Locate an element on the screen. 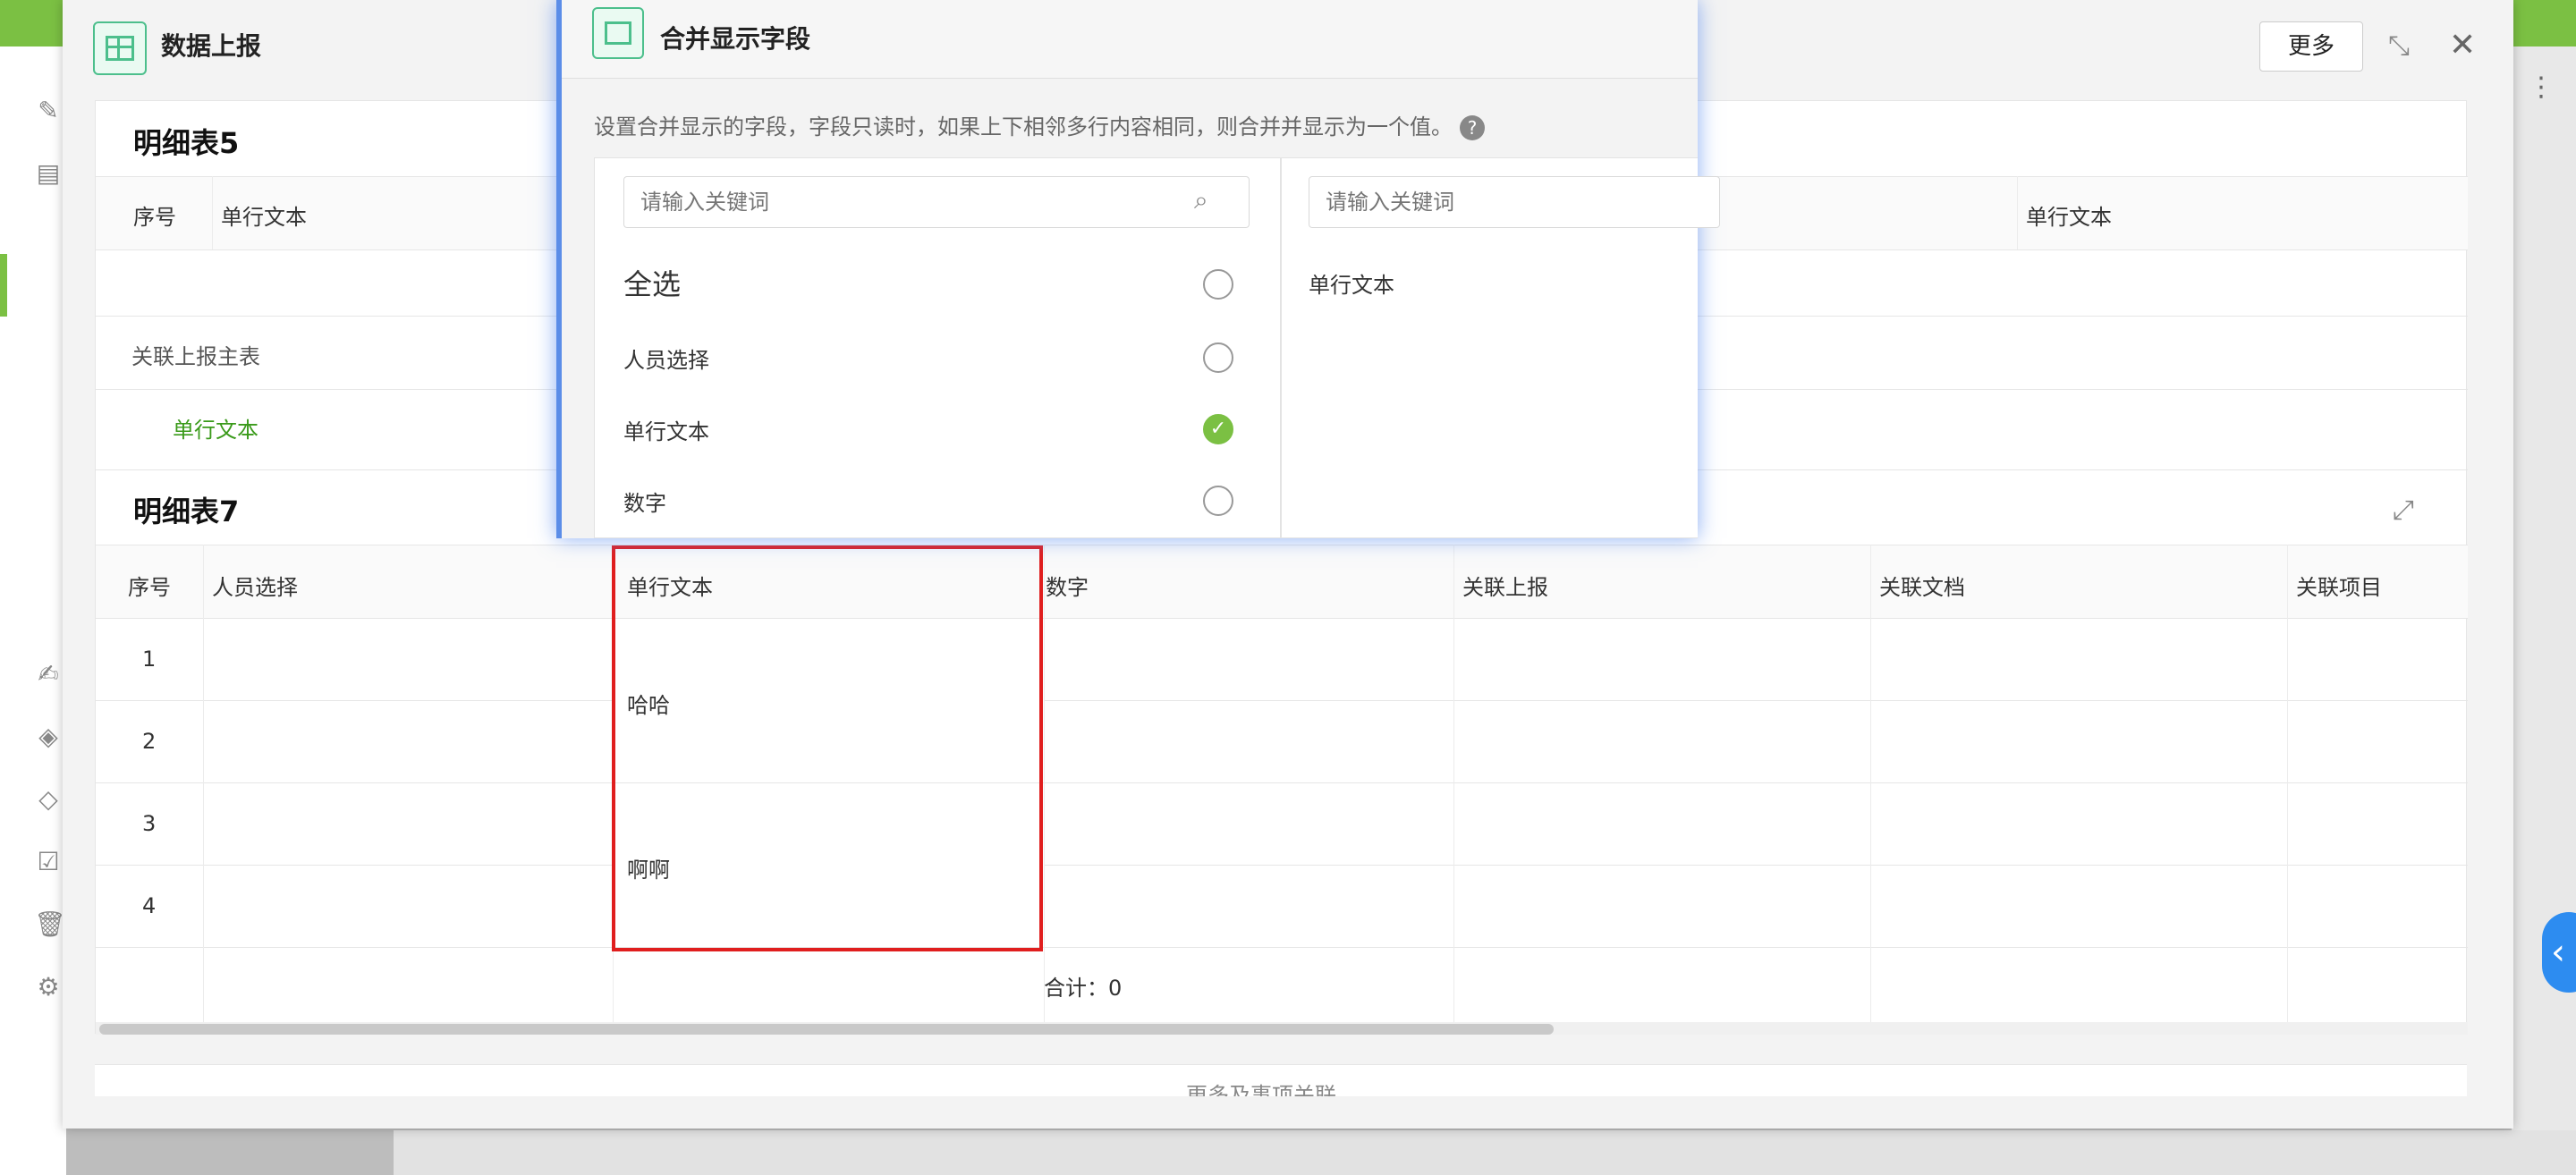 The height and width of the screenshot is (1175, 2576). detail7-header-related-project: 关联项目 is located at coordinates (2339, 587).